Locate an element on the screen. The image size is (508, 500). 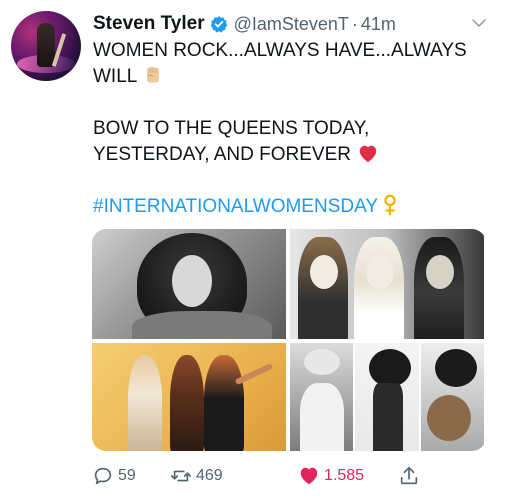
photo-subject-body is located at coordinates (202, 325).